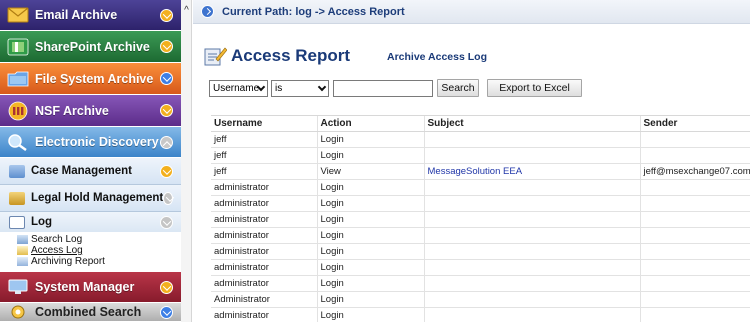 This screenshot has height=322, width=750. Describe the element at coordinates (90, 222) in the screenshot. I see `sidebar-item-log: Log` at that location.